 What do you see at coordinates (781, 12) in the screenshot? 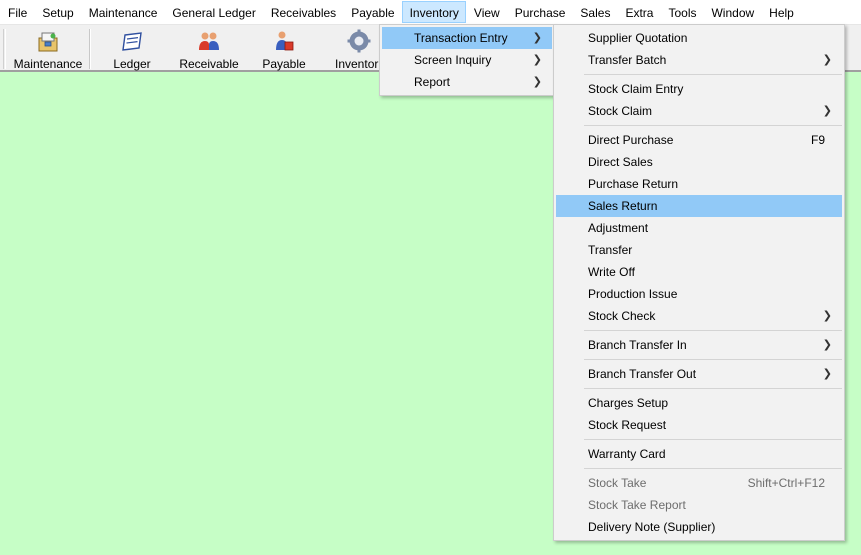
I see `menu-help: Help` at bounding box center [781, 12].